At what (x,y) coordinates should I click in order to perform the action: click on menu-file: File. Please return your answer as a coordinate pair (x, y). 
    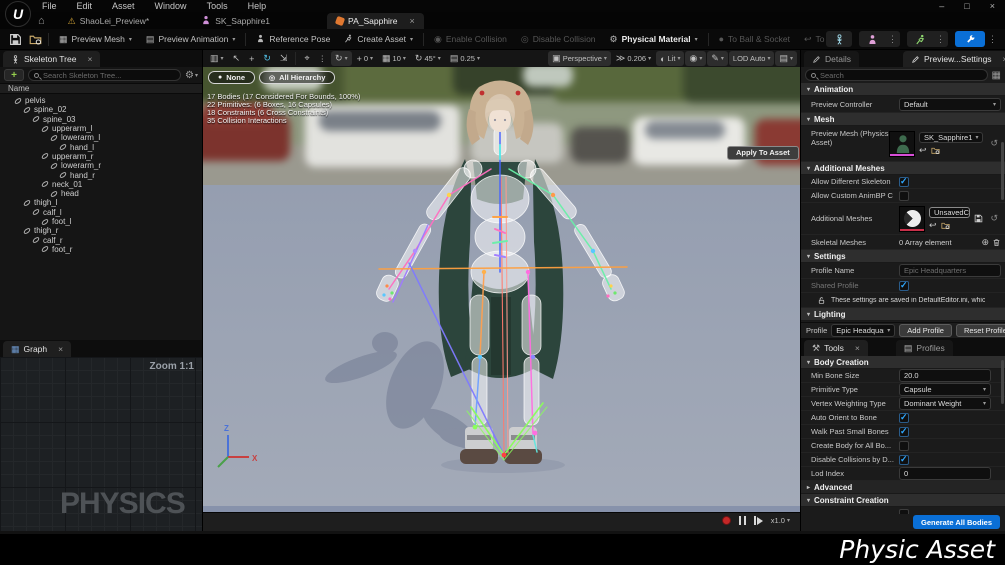
    Looking at the image, I should click on (49, 6).